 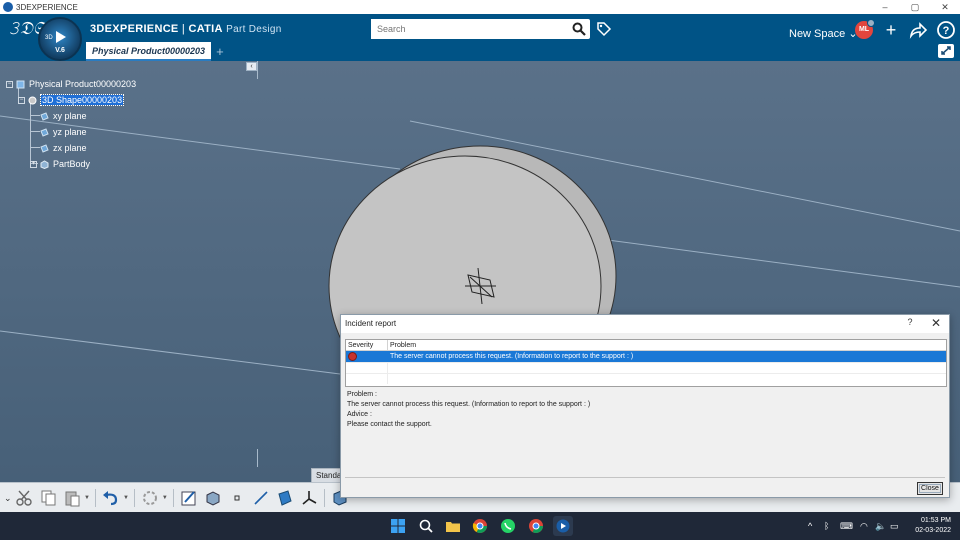 I want to click on keyboard-icon: ⌨, so click(x=846, y=526).